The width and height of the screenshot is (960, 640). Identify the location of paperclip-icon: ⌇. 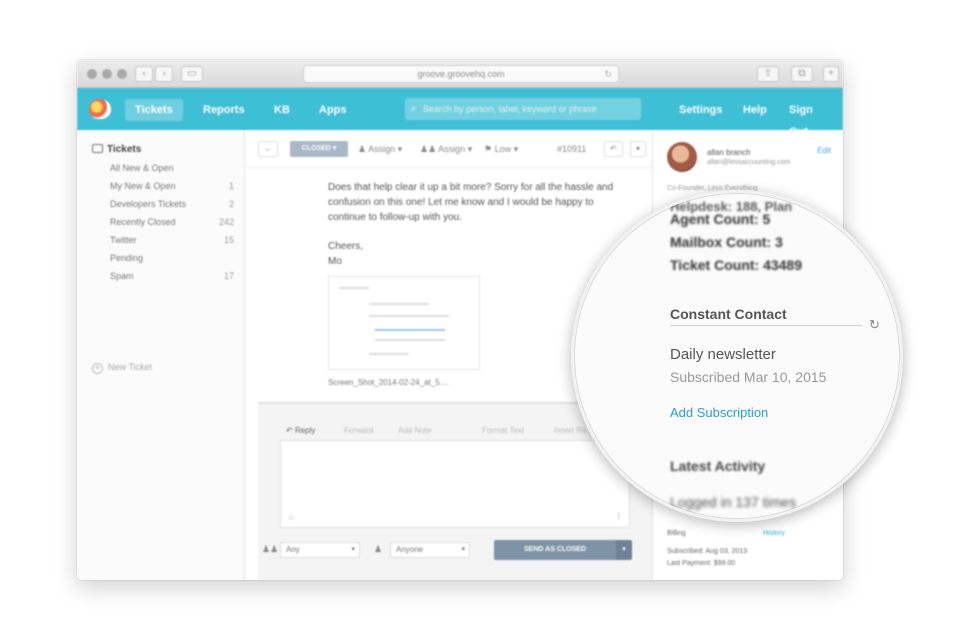
(619, 516).